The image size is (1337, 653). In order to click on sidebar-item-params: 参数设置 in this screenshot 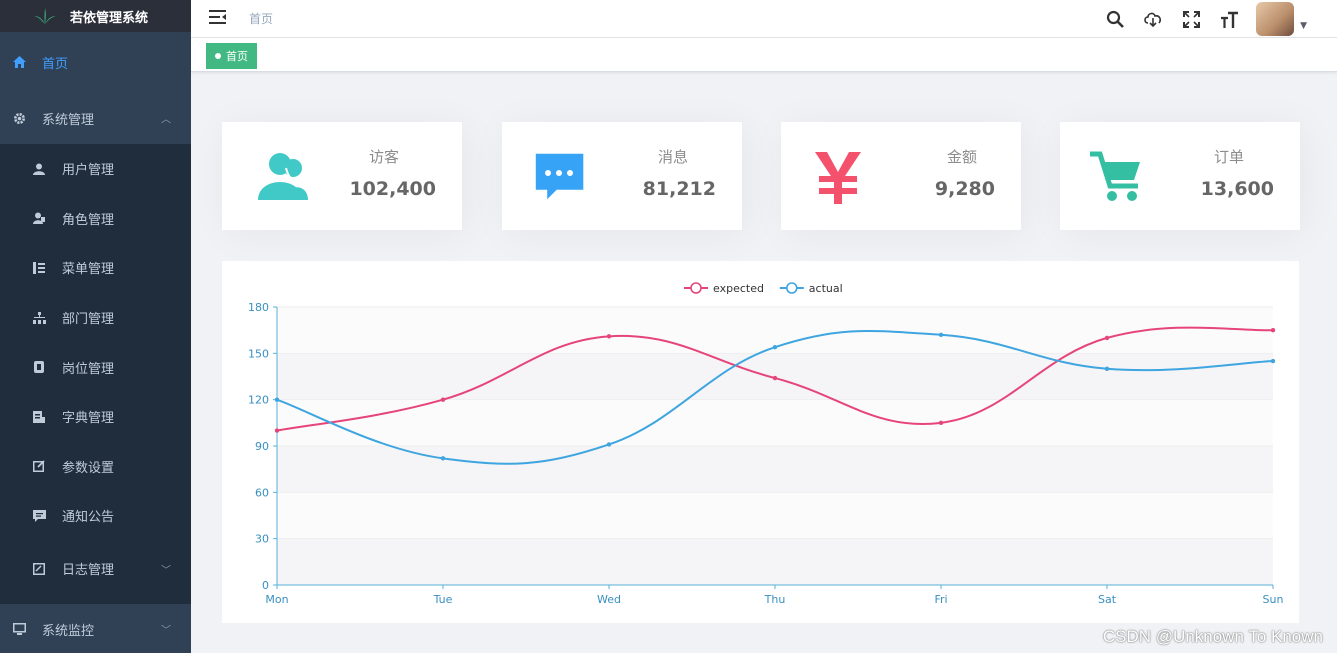, I will do `click(95, 466)`.